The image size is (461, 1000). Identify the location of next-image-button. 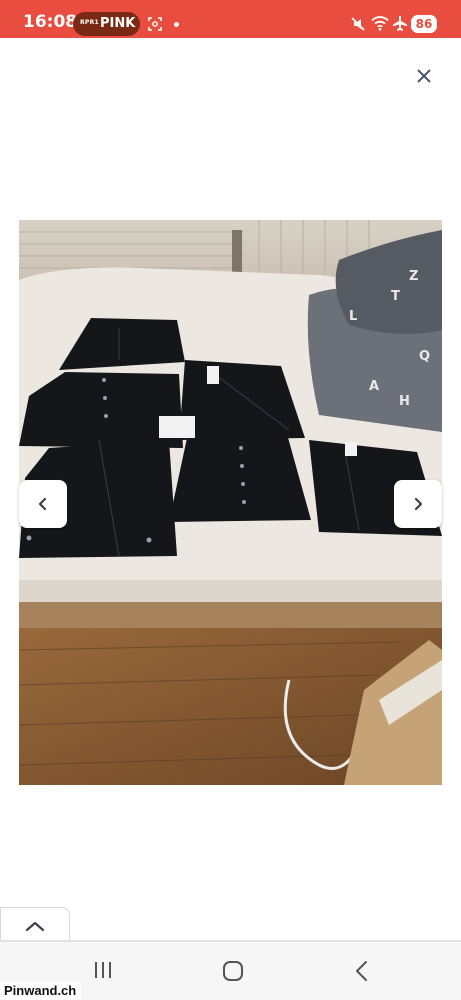
(418, 504).